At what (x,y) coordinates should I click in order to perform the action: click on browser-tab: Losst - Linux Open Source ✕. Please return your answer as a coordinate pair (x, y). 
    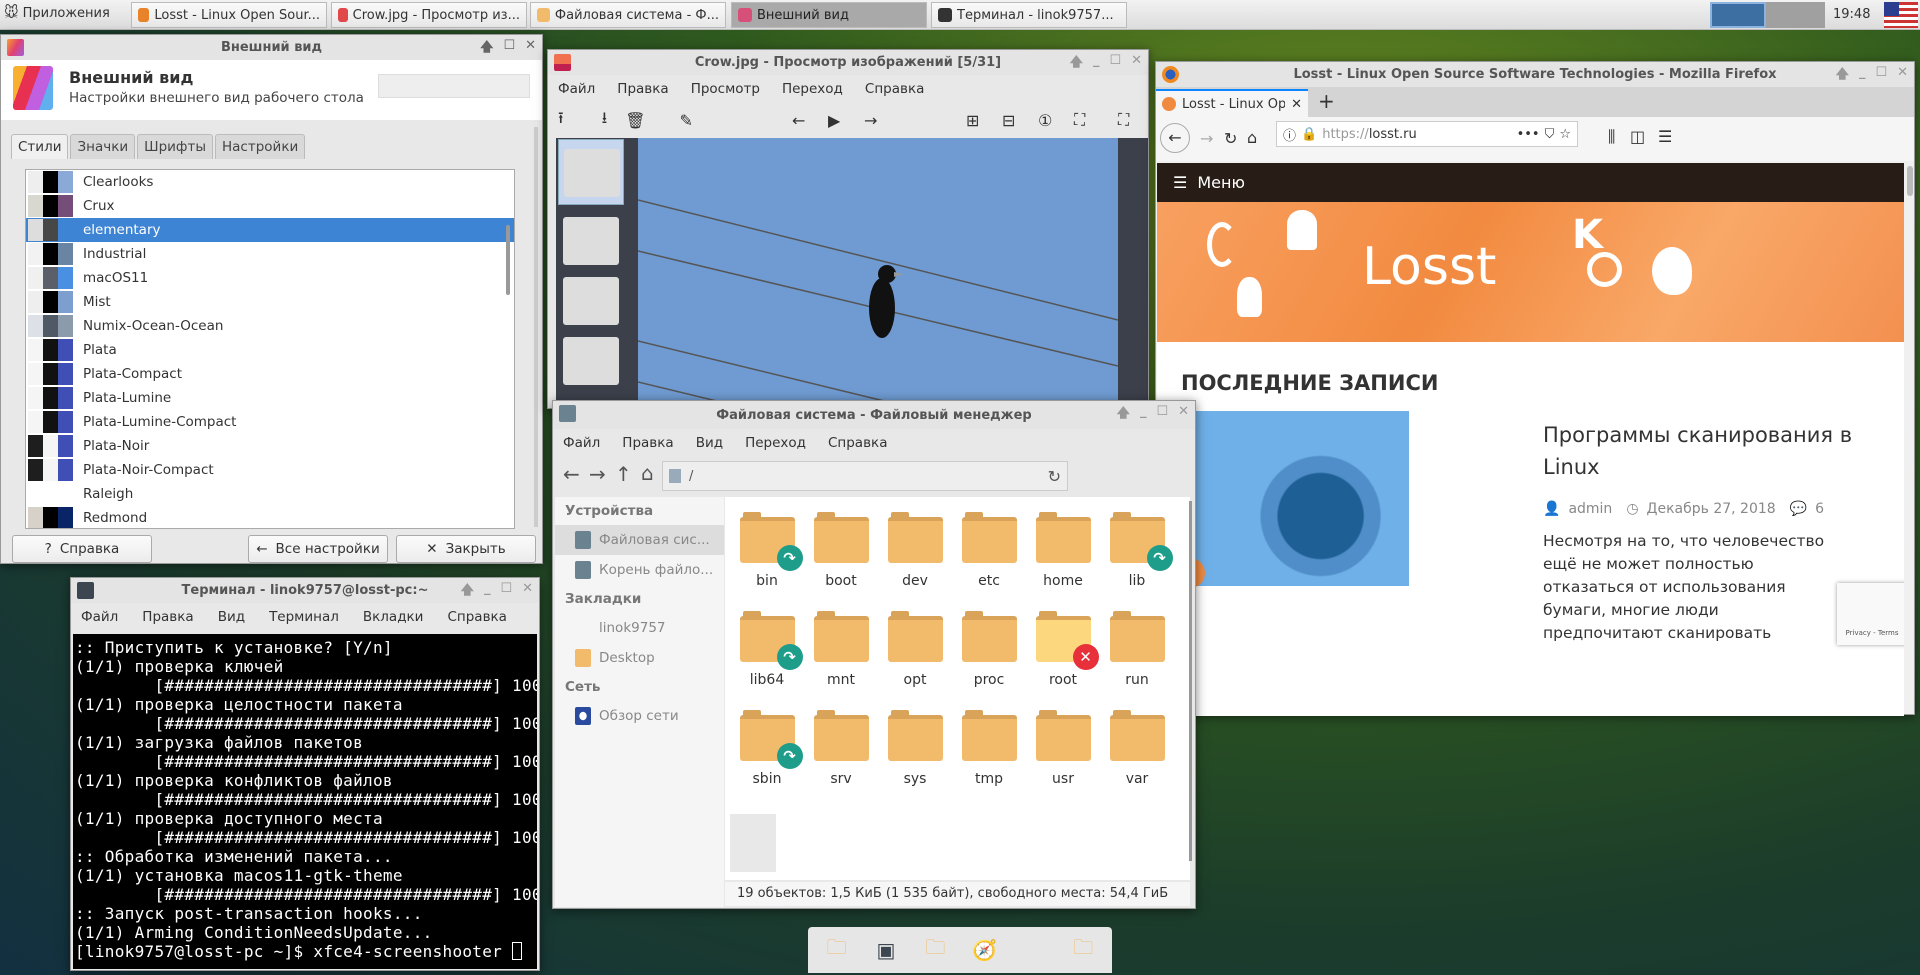
    Looking at the image, I should click on (1232, 103).